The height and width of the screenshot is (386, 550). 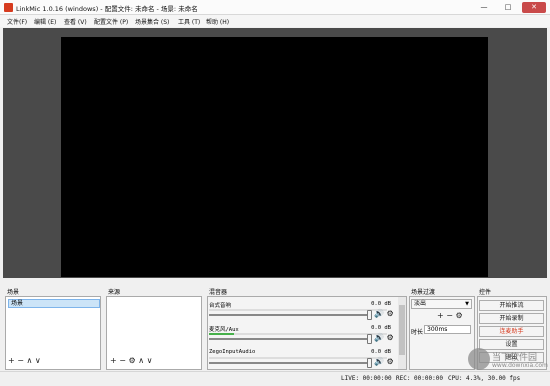 I want to click on sources-title: 来源, so click(x=114, y=292).